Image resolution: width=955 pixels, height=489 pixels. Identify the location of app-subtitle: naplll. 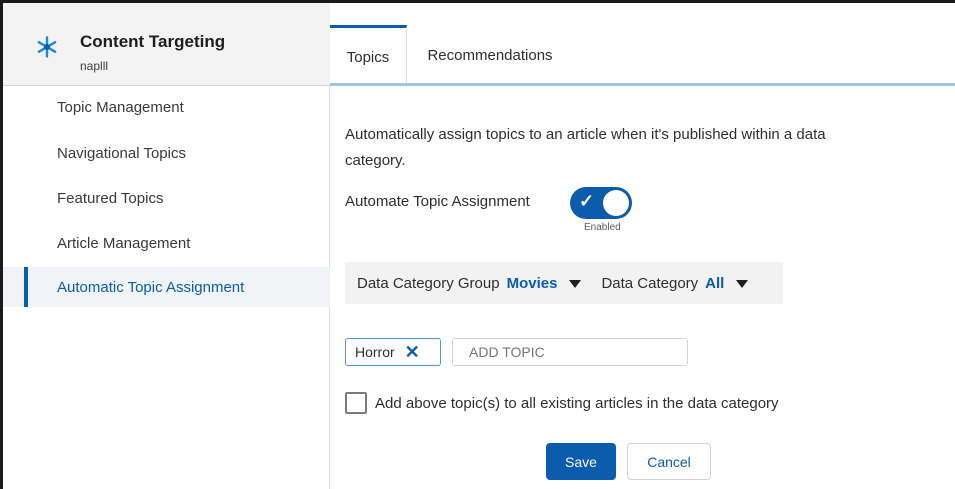
(94, 66).